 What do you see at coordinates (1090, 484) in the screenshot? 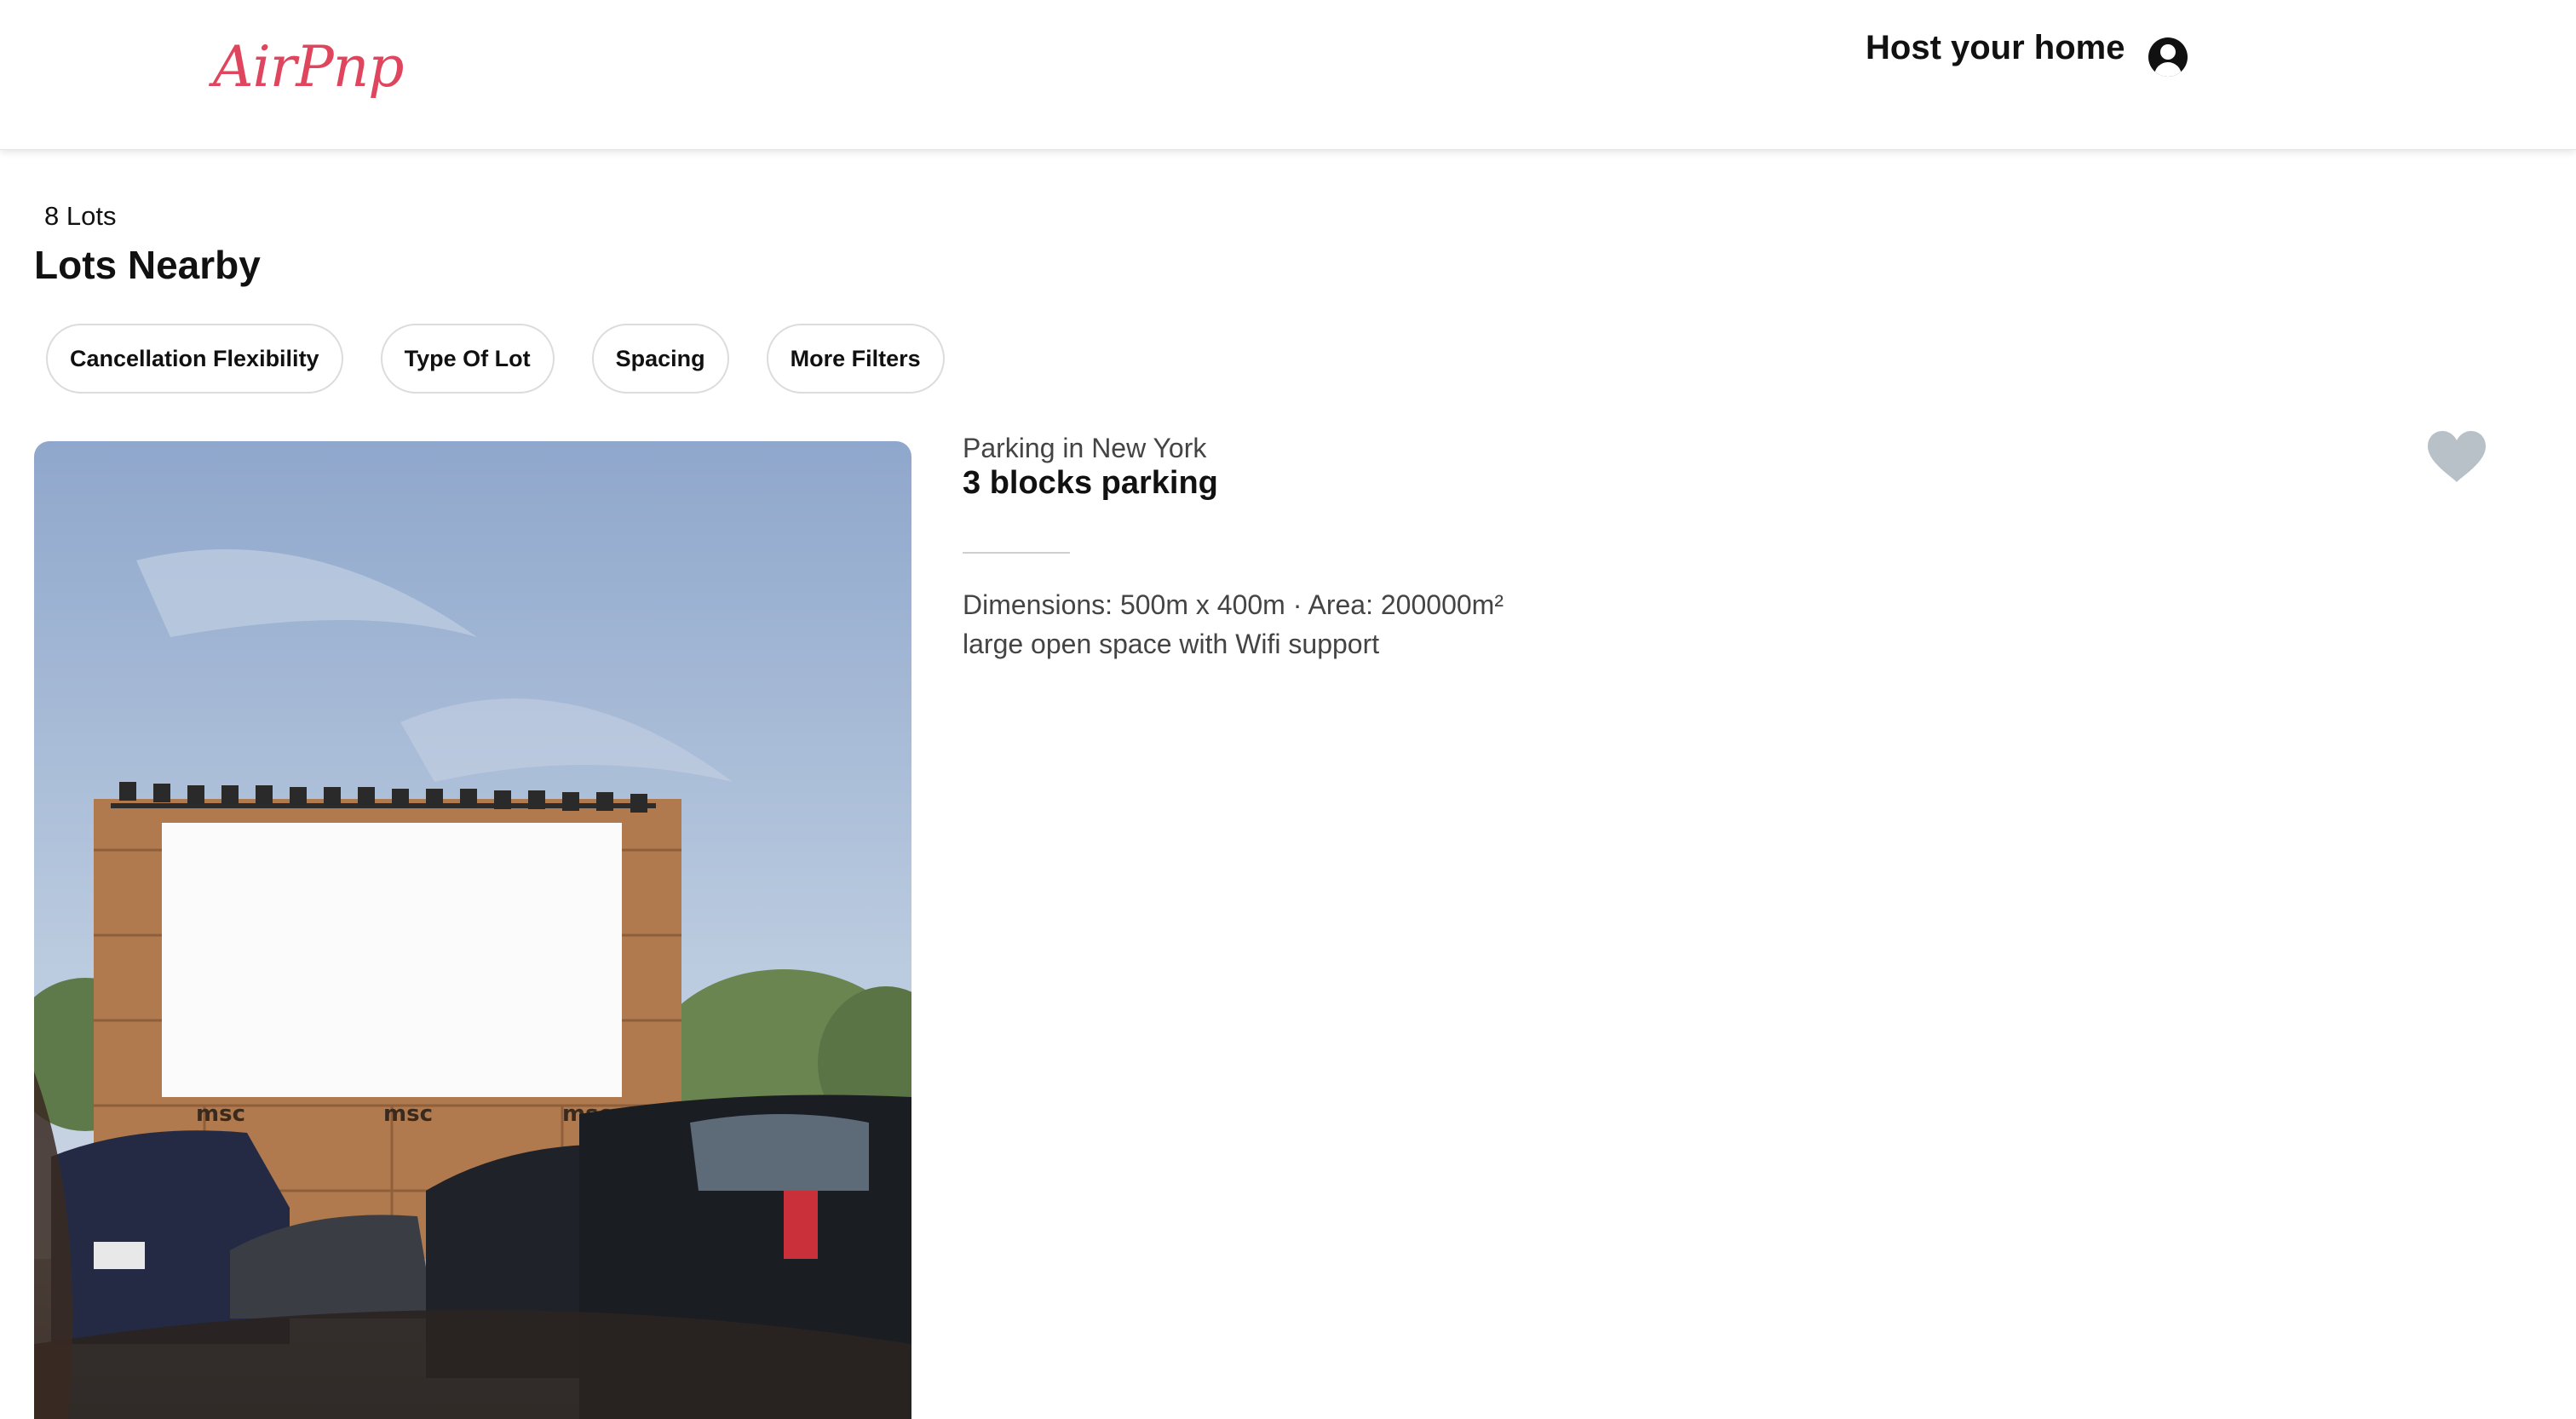
I see `listing-name: 3 blocks parking` at bounding box center [1090, 484].